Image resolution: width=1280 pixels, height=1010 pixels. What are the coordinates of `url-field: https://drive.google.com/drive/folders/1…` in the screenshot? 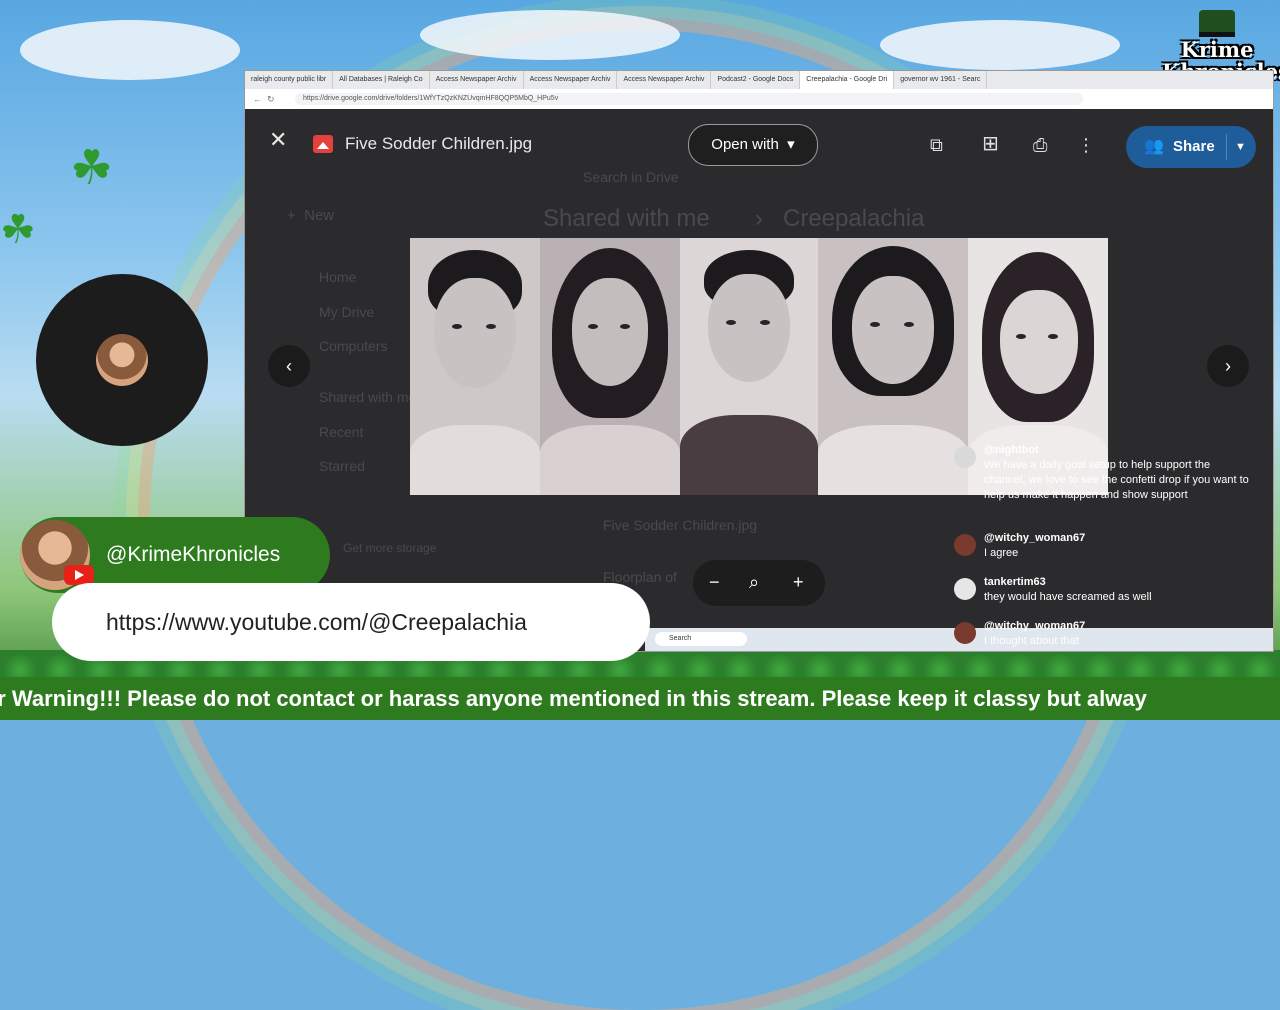 It's located at (689, 99).